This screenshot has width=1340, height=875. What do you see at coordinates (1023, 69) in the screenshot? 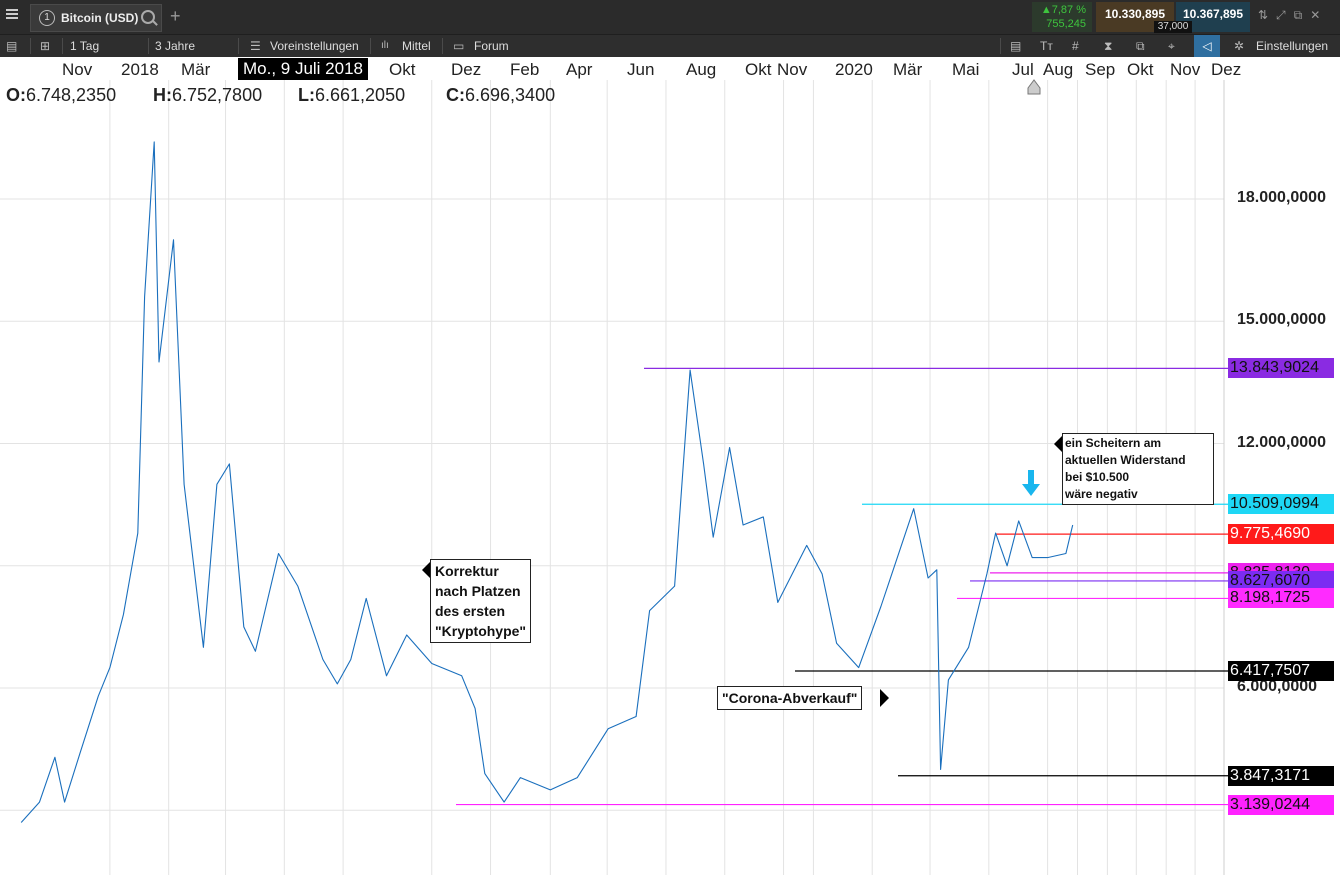
I see `x-tick-label: Jul` at bounding box center [1023, 69].